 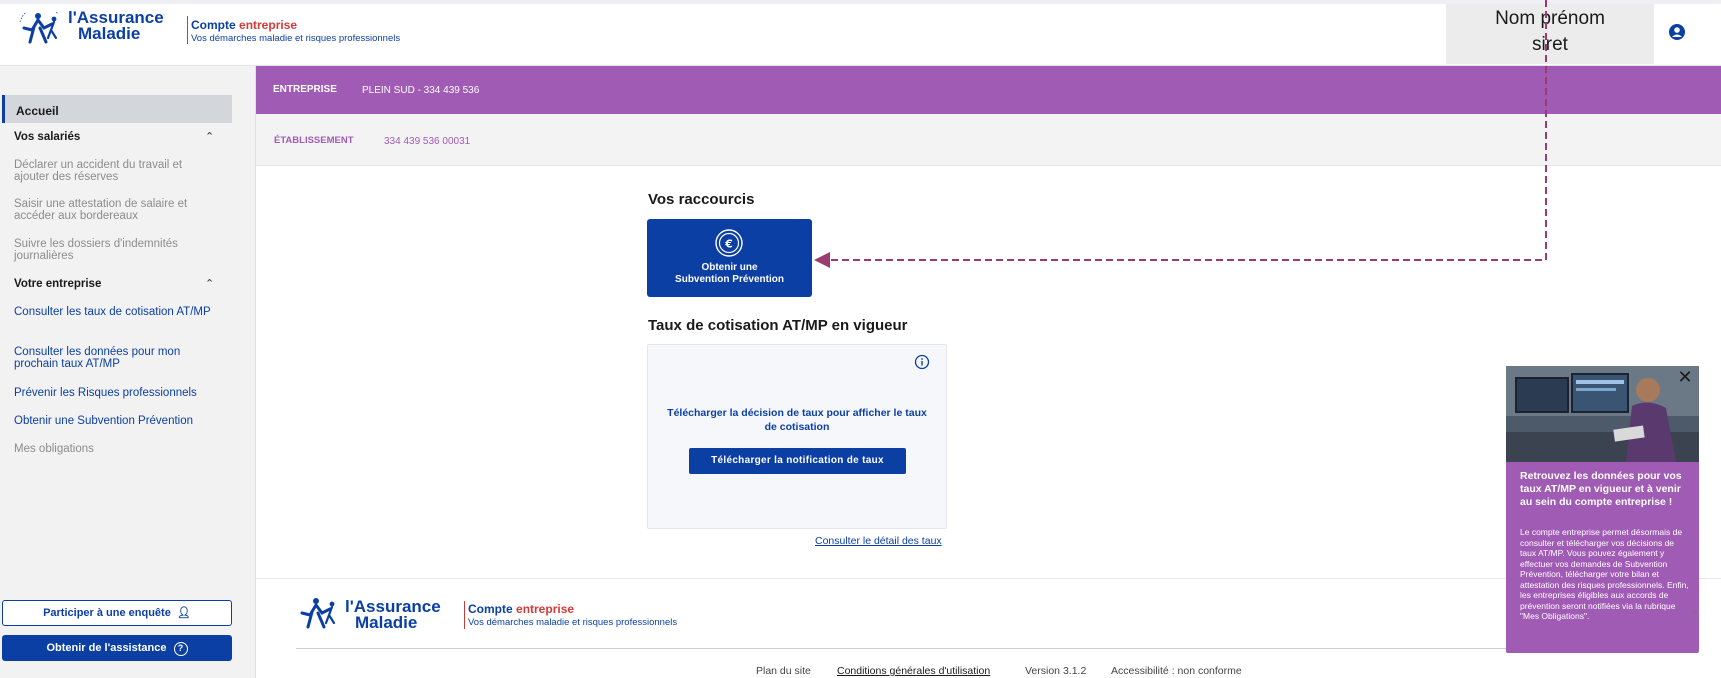 I want to click on taux-title: Taux de cotisation AT/MP en vigueur, so click(x=778, y=325).